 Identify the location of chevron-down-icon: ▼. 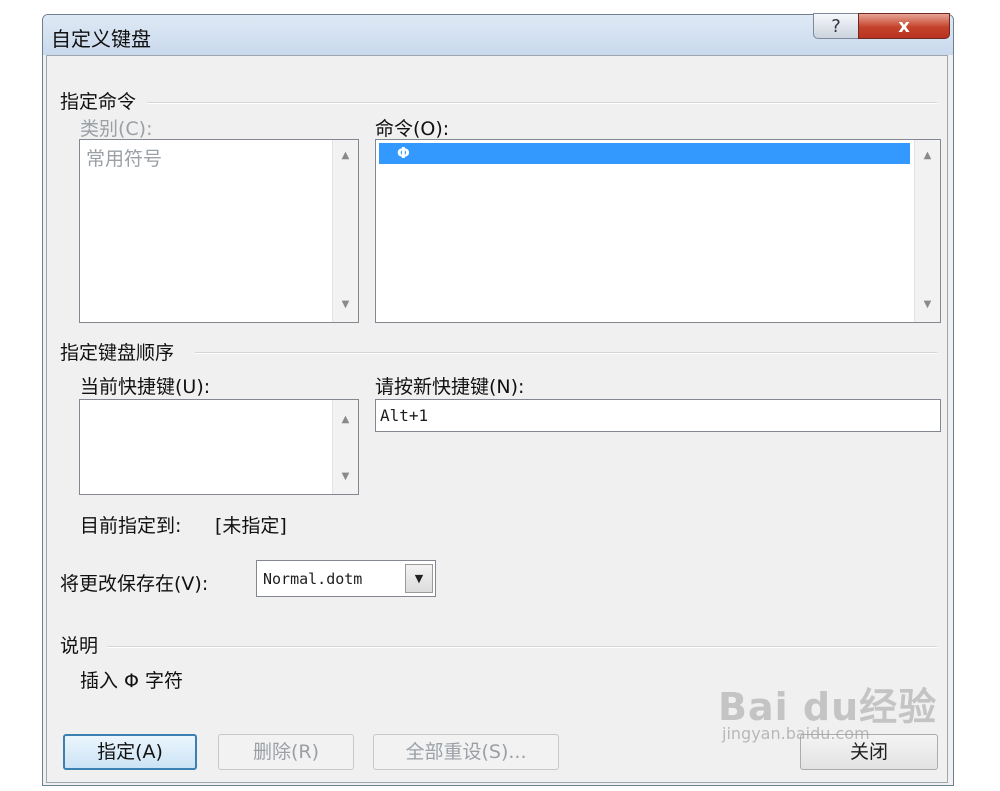
(419, 578).